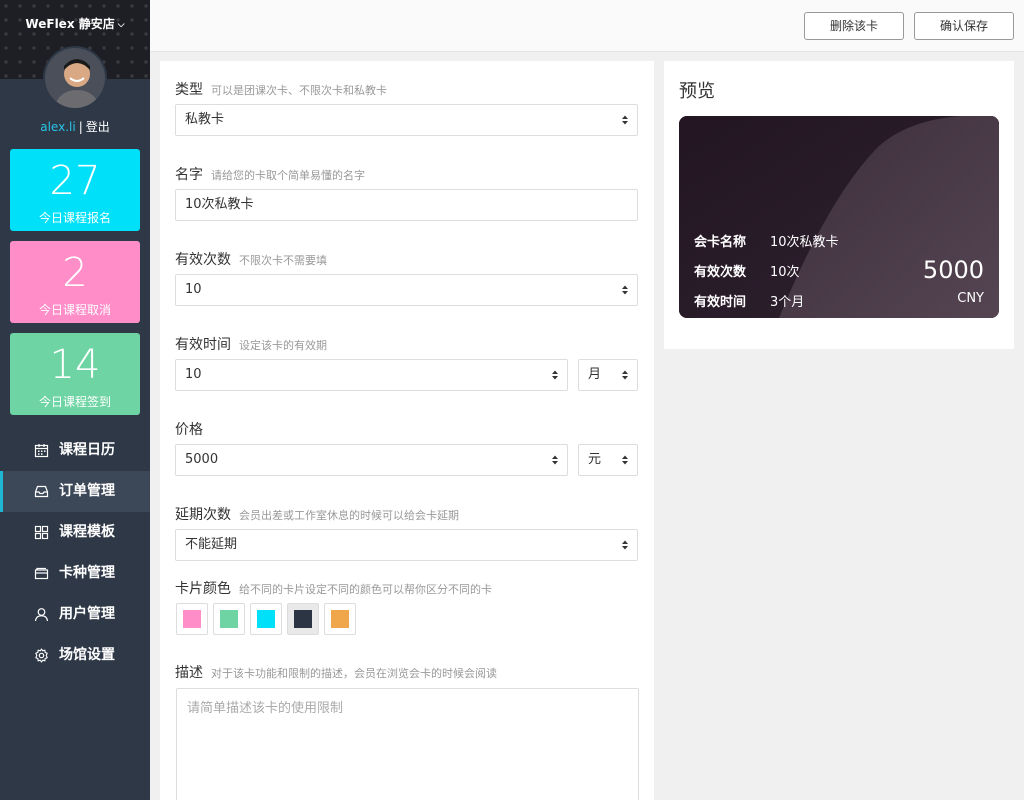 The image size is (1024, 800). I want to click on user-icon, so click(41, 615).